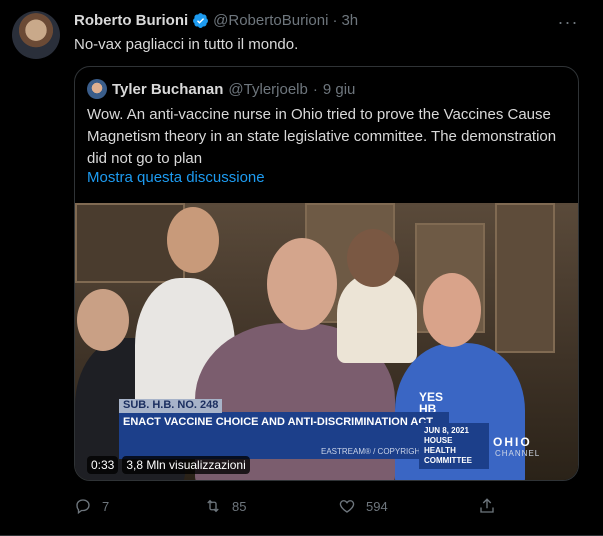 Image resolution: width=603 pixels, height=536 pixels. Describe the element at coordinates (446, 430) in the screenshot. I see `date-label: JUN 8, 2021` at that location.